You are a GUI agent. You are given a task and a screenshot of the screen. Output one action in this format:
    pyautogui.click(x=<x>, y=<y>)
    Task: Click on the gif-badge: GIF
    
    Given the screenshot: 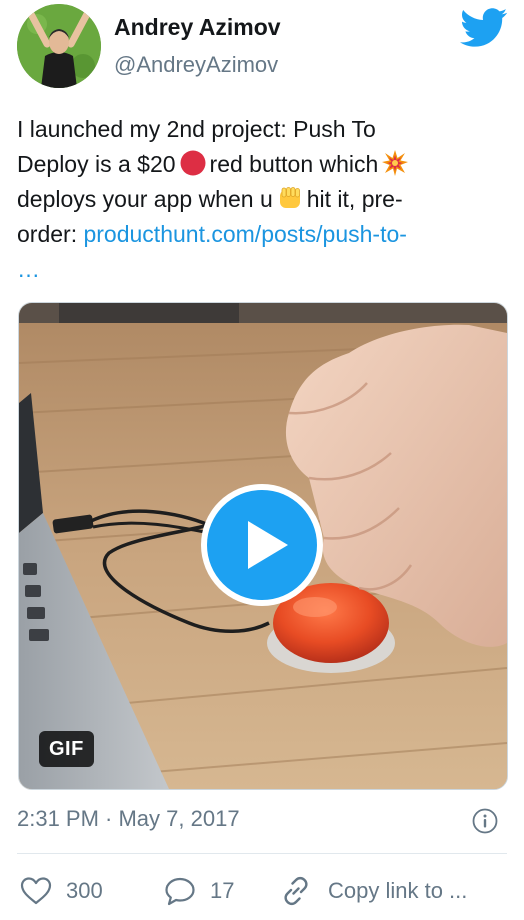 What is the action you would take?
    pyautogui.click(x=66, y=749)
    